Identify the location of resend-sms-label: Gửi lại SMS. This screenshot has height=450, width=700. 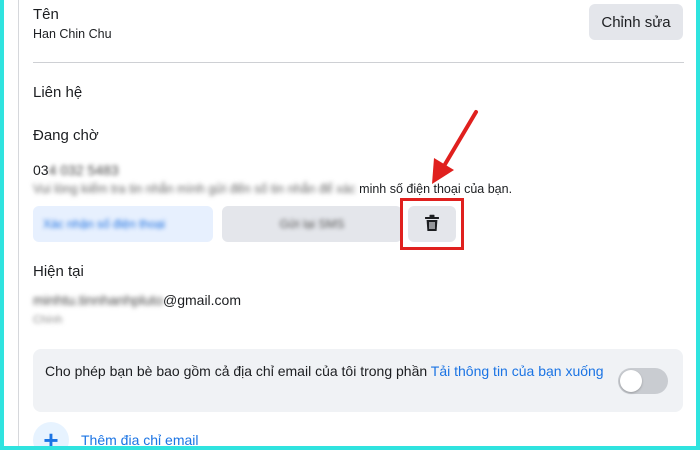
(312, 224).